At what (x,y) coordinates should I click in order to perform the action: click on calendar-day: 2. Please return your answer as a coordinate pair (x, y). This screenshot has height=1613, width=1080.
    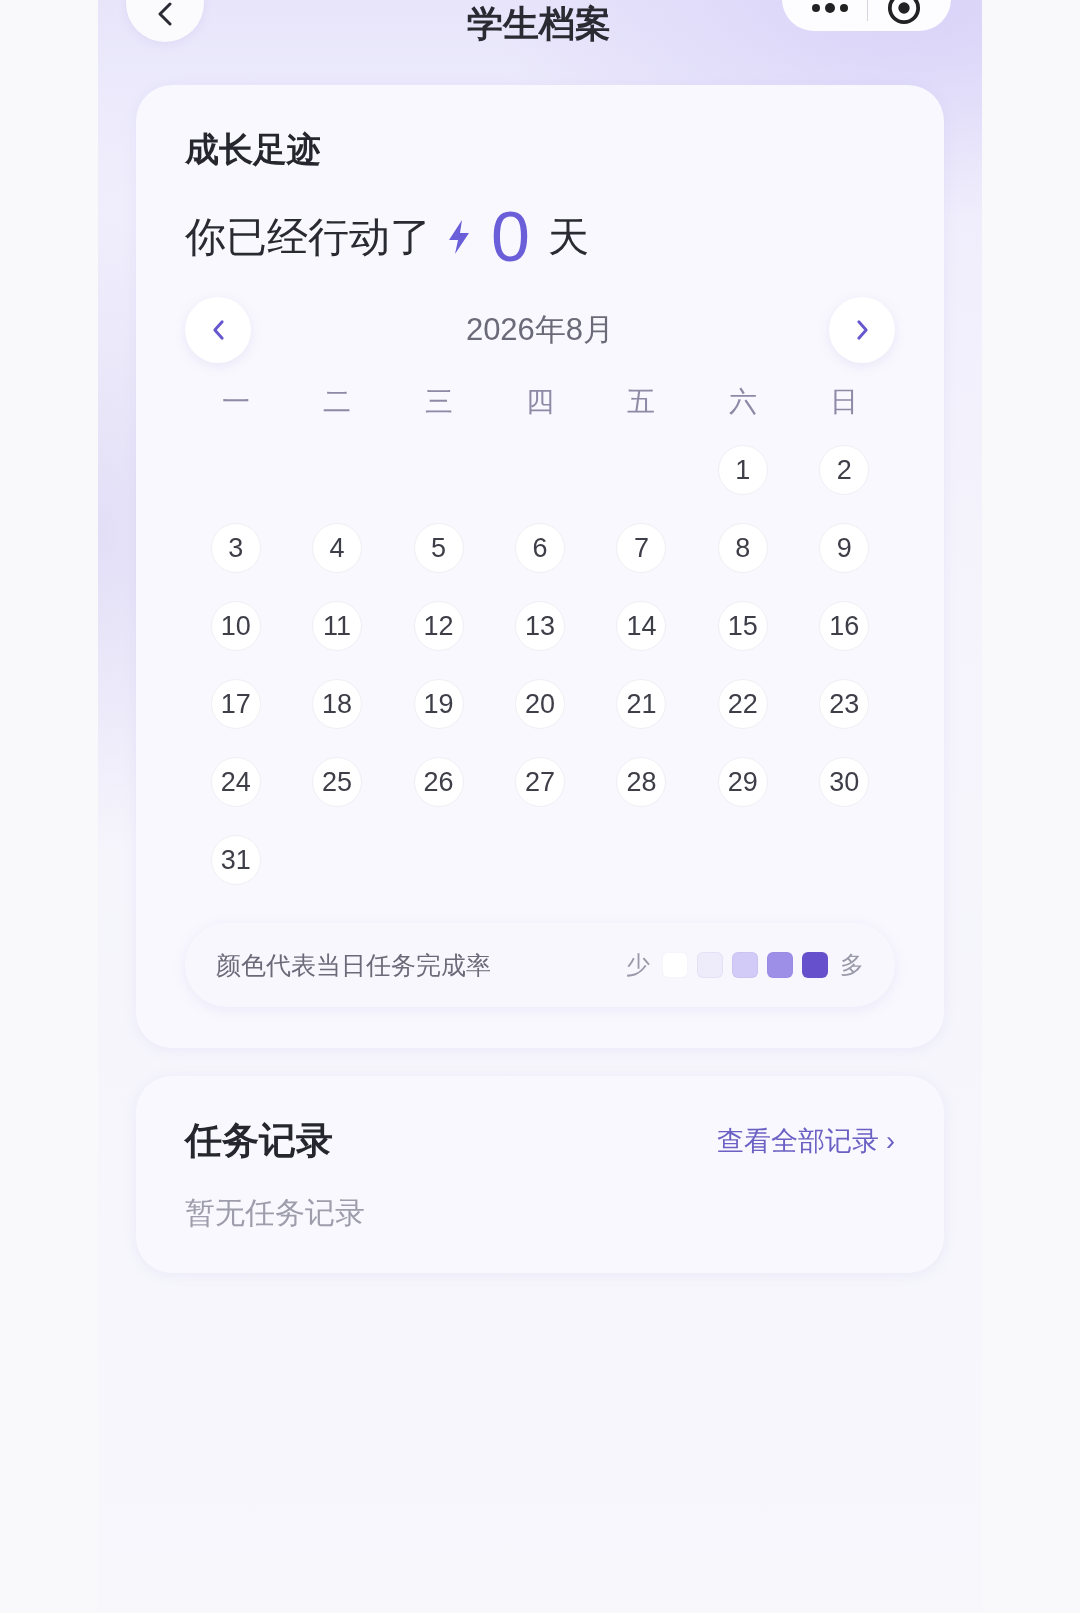
    Looking at the image, I should click on (844, 470).